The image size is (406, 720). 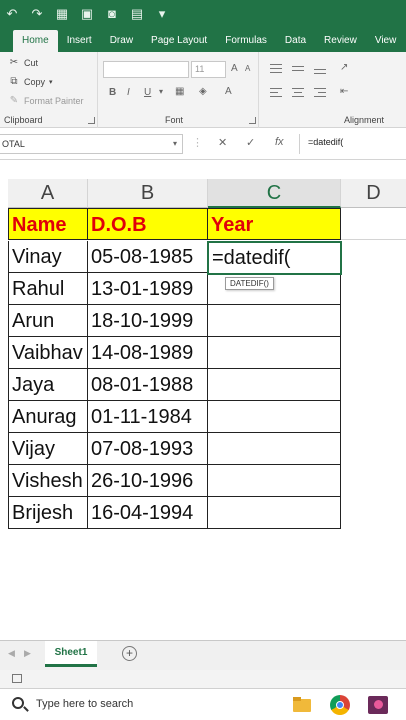 I want to click on macro-record-icon, so click(x=17, y=678).